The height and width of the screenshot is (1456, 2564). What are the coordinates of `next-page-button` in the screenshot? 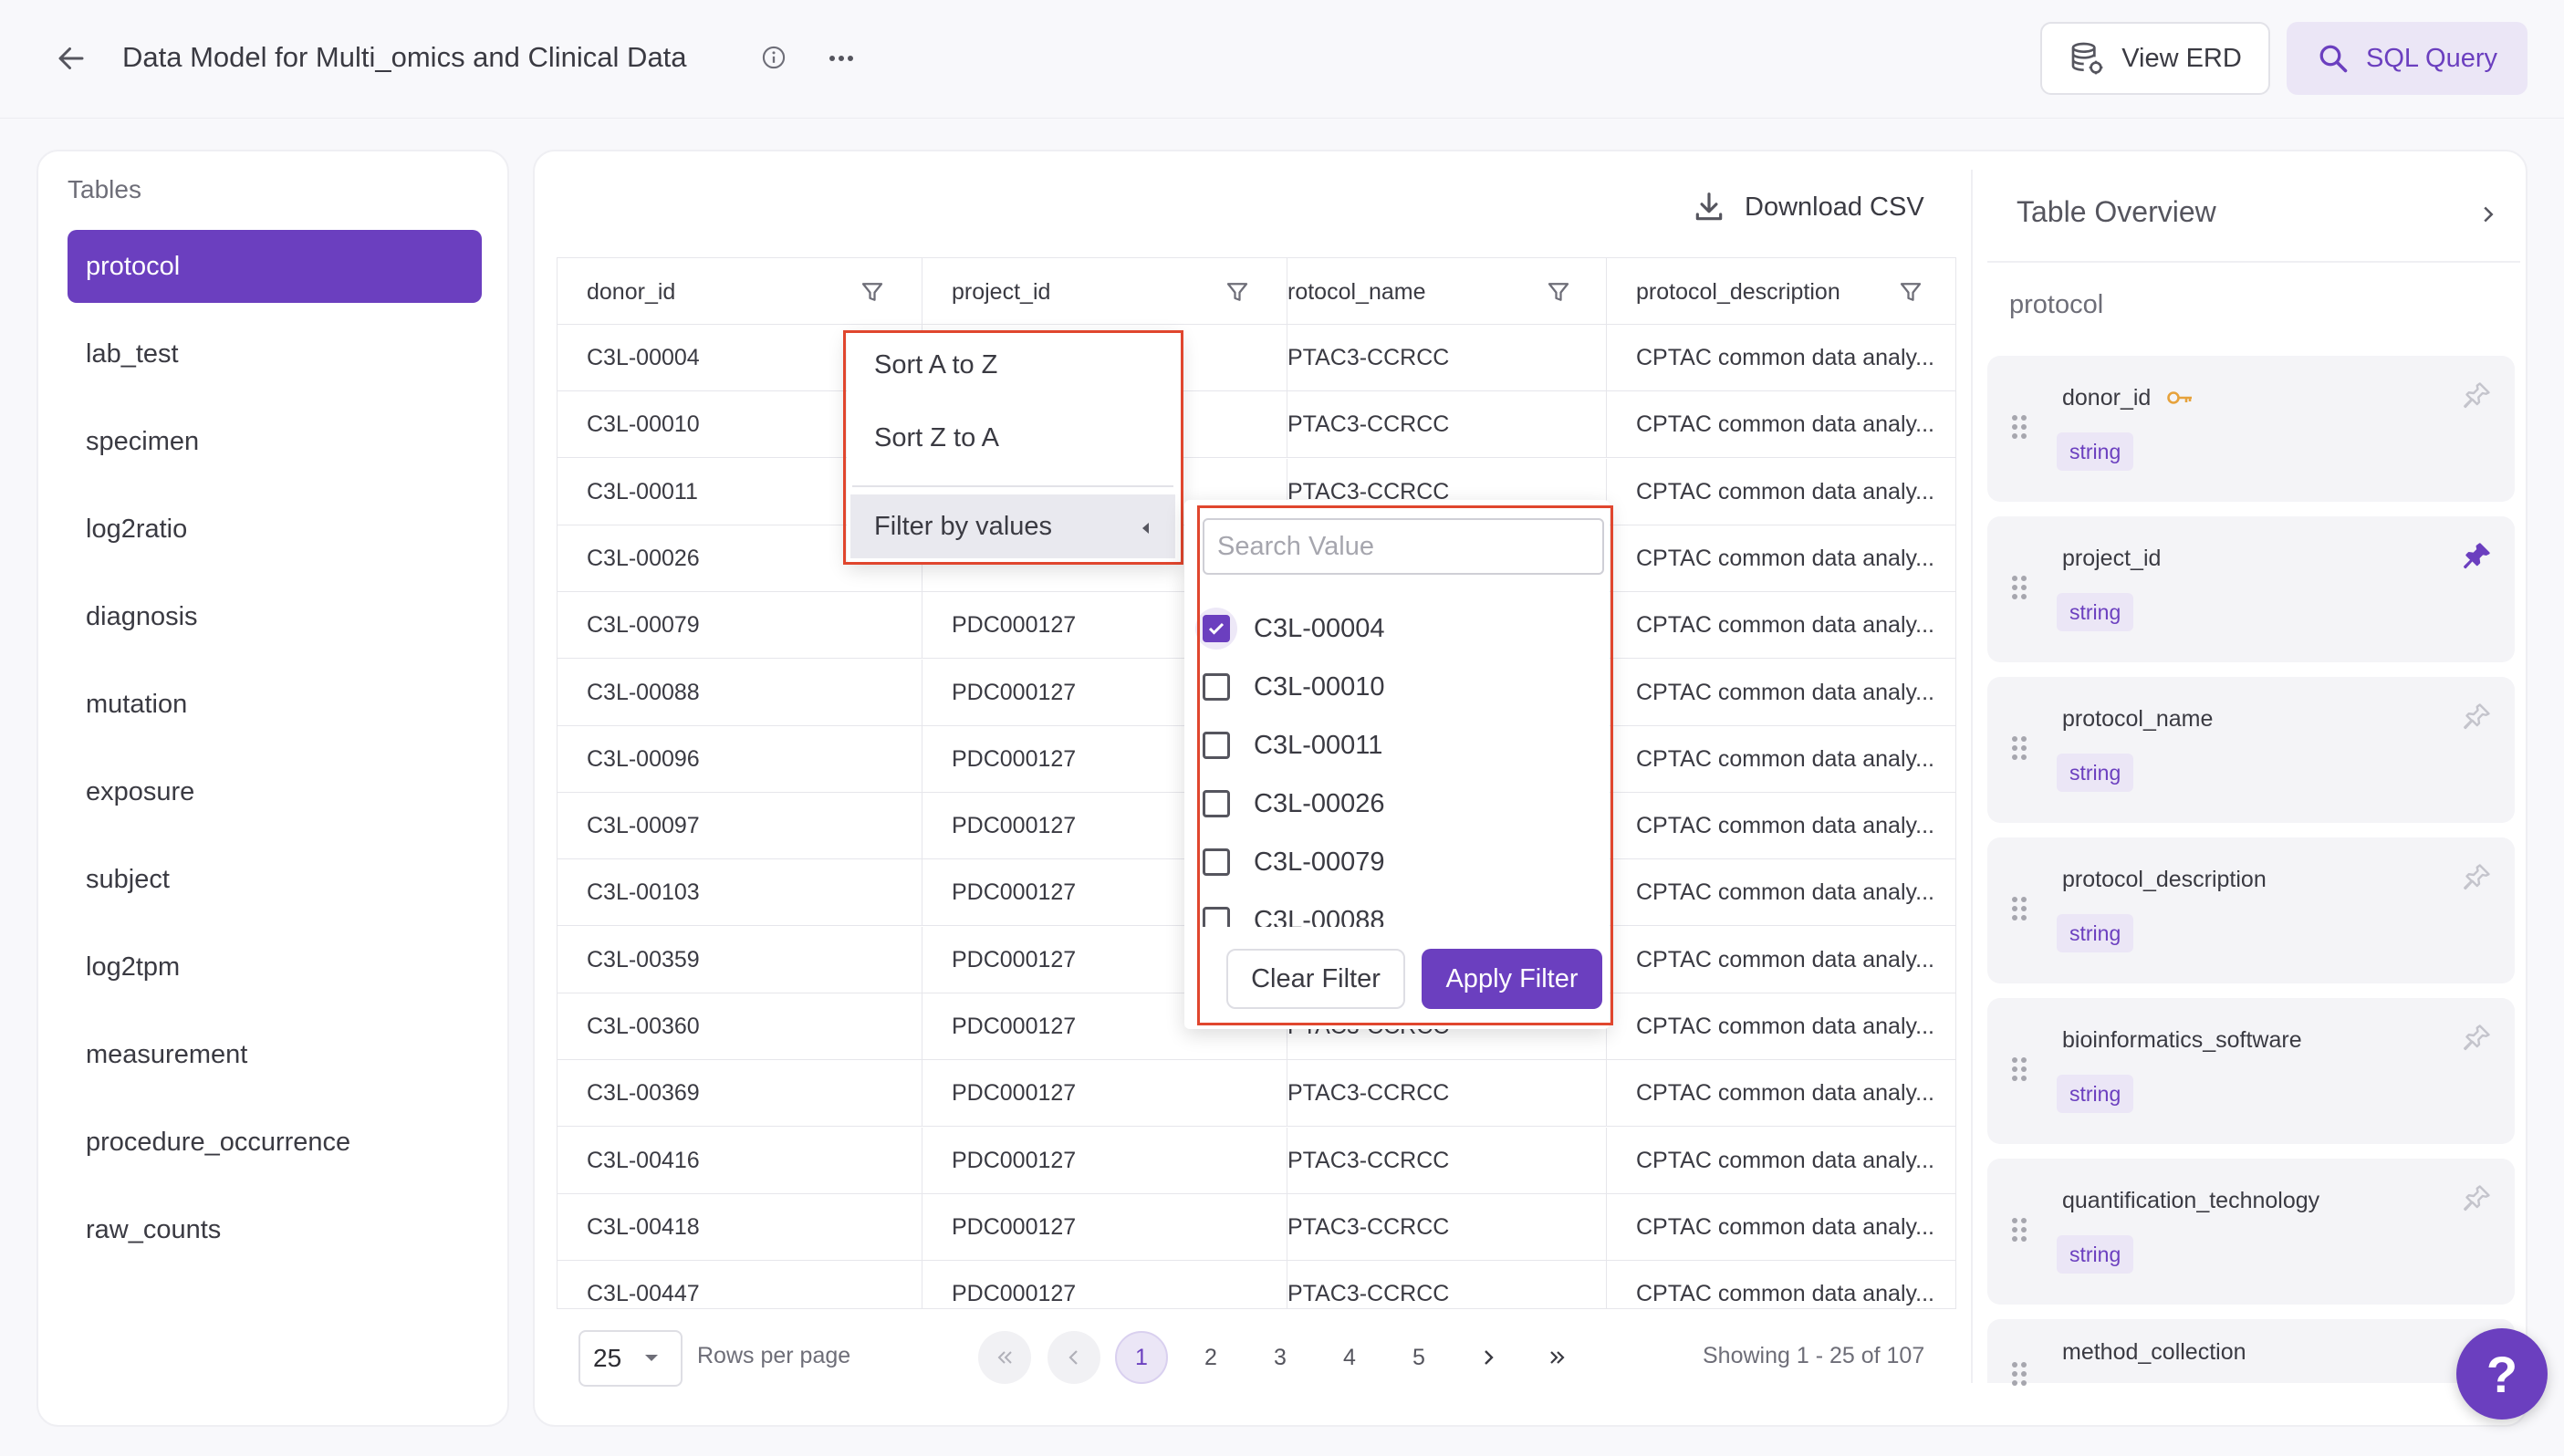 It's located at (1489, 1357).